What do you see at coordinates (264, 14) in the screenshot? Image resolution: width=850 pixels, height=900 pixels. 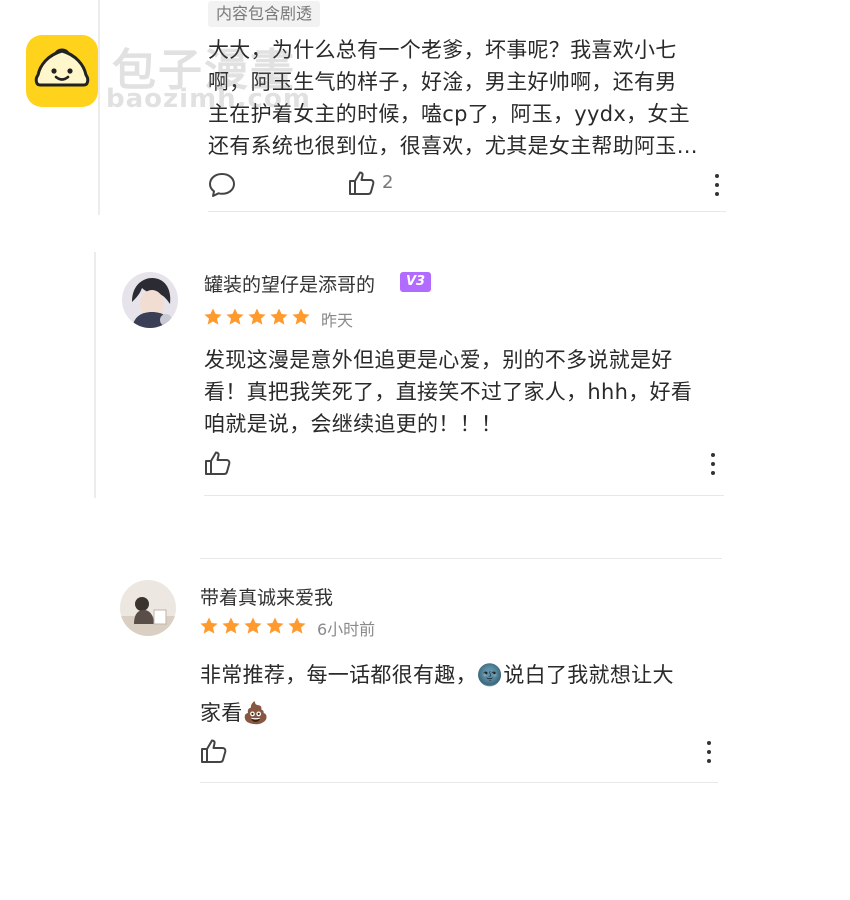 I see `spoiler-tag: 内容包含剧透` at bounding box center [264, 14].